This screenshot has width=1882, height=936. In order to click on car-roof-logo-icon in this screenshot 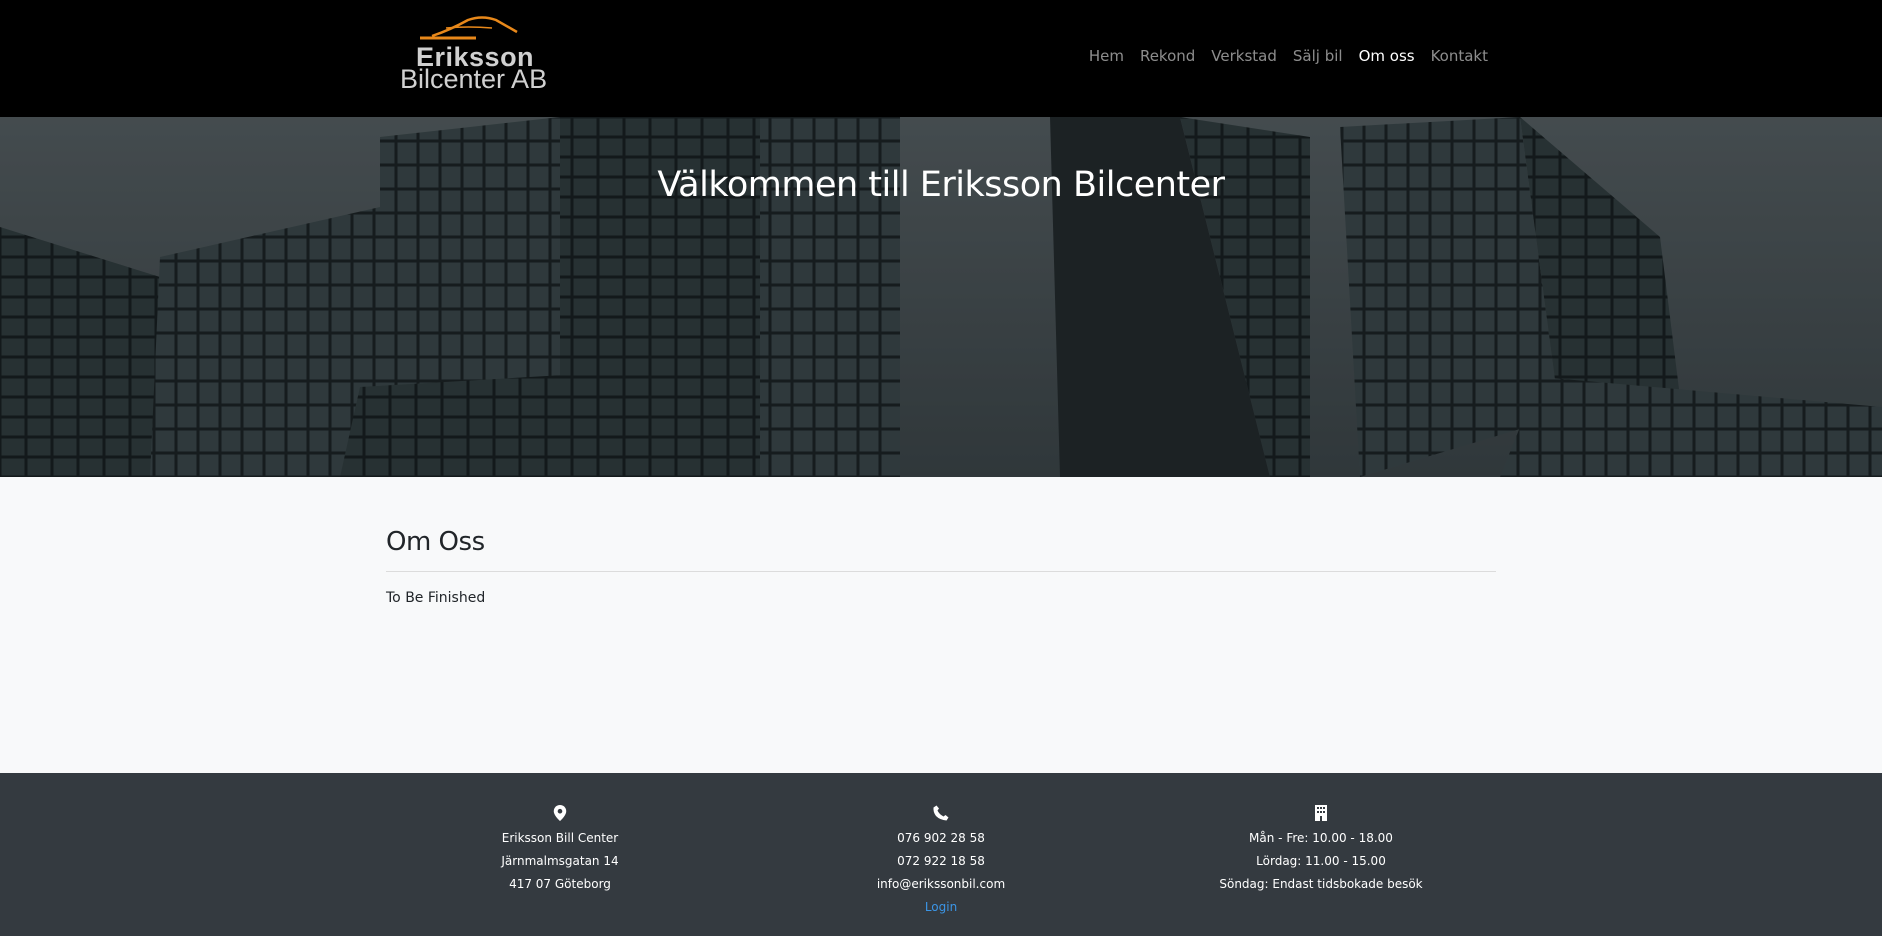, I will do `click(469, 28)`.